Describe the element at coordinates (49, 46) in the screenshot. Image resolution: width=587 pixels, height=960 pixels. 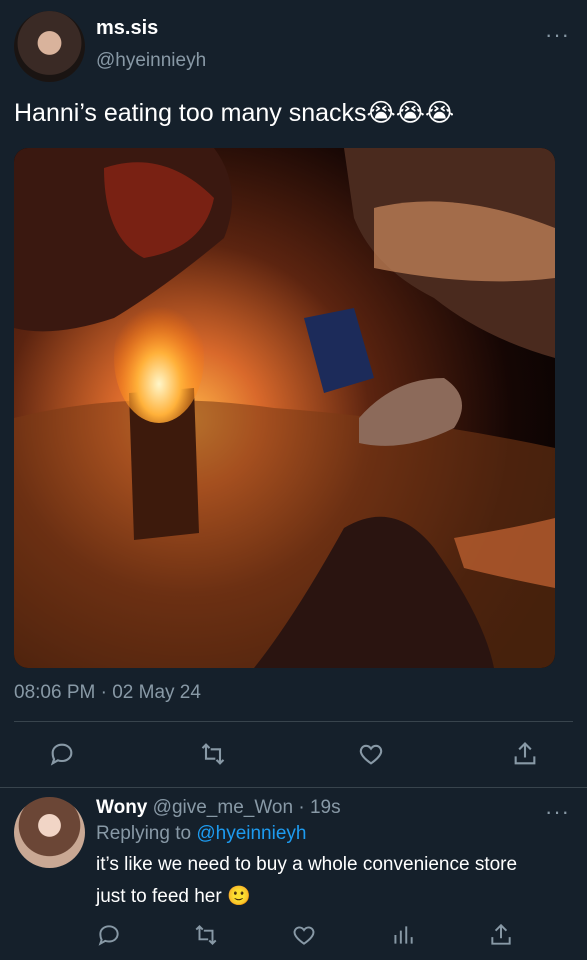
I see `avatar` at that location.